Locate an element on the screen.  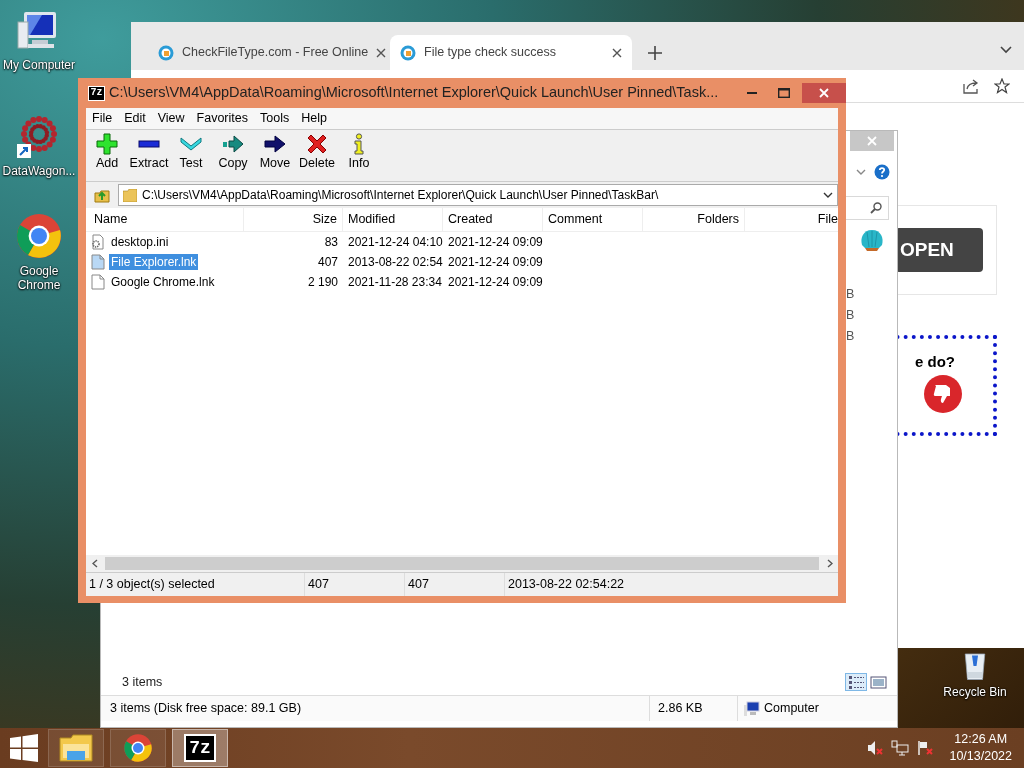
toolbar-button: Copy is located at coordinates (233, 152).